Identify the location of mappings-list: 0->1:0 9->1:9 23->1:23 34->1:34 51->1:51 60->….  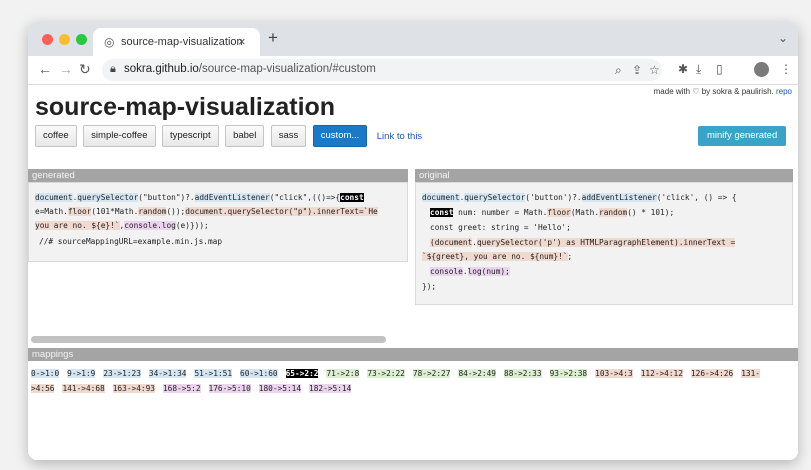
(413, 381).